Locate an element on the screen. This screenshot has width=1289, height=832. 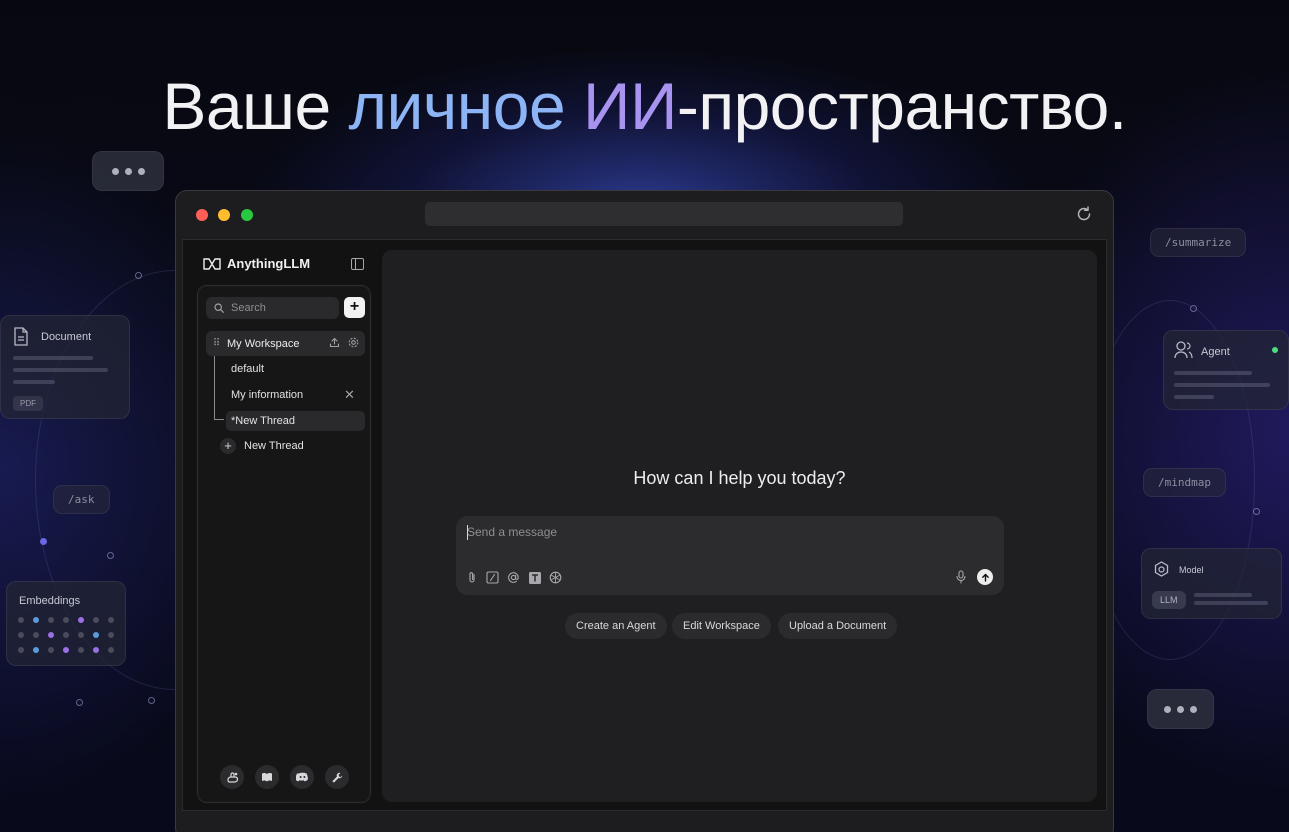
reload-icon is located at coordinates (1084, 214).